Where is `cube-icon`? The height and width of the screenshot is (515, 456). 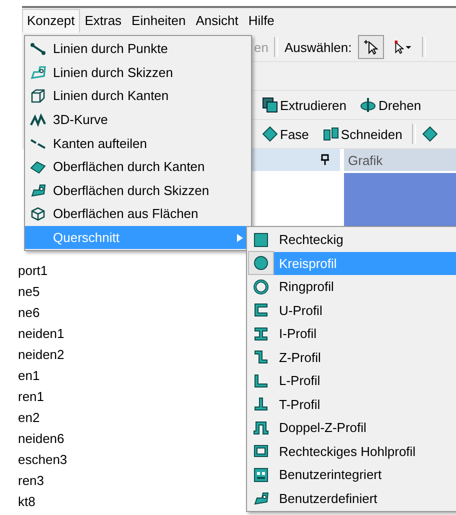
cube-icon is located at coordinates (38, 96).